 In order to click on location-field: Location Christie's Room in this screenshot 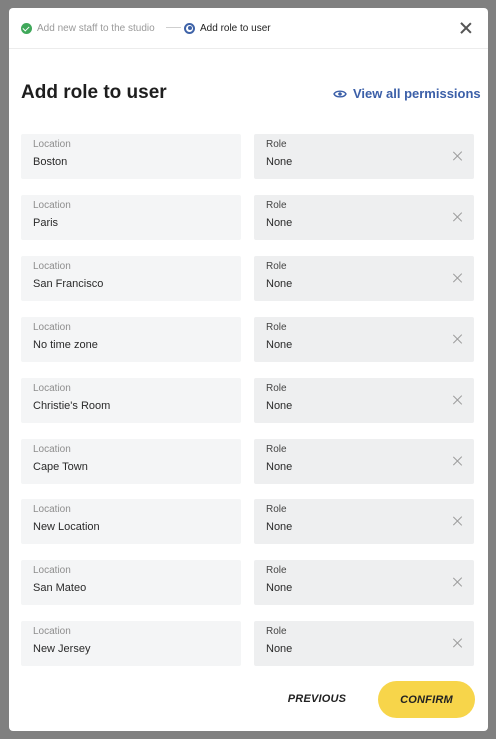, I will do `click(131, 400)`.